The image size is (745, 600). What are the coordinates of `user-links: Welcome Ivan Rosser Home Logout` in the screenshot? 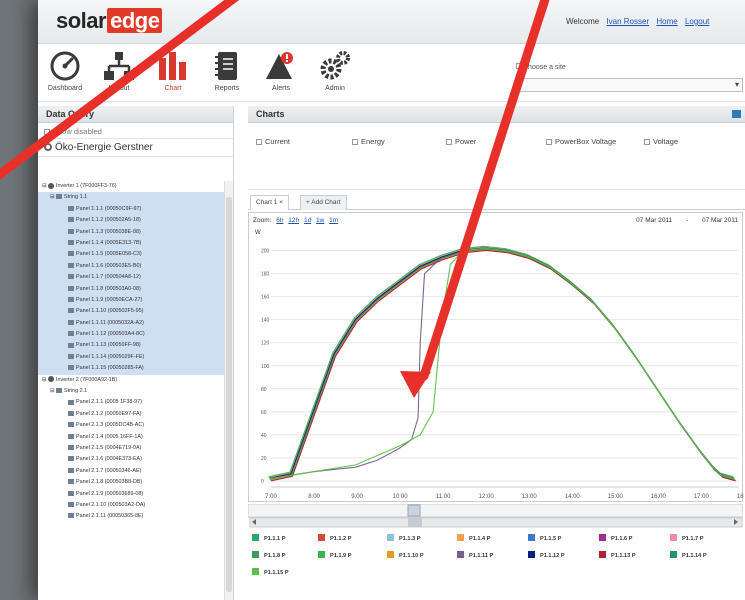 It's located at (637, 21).